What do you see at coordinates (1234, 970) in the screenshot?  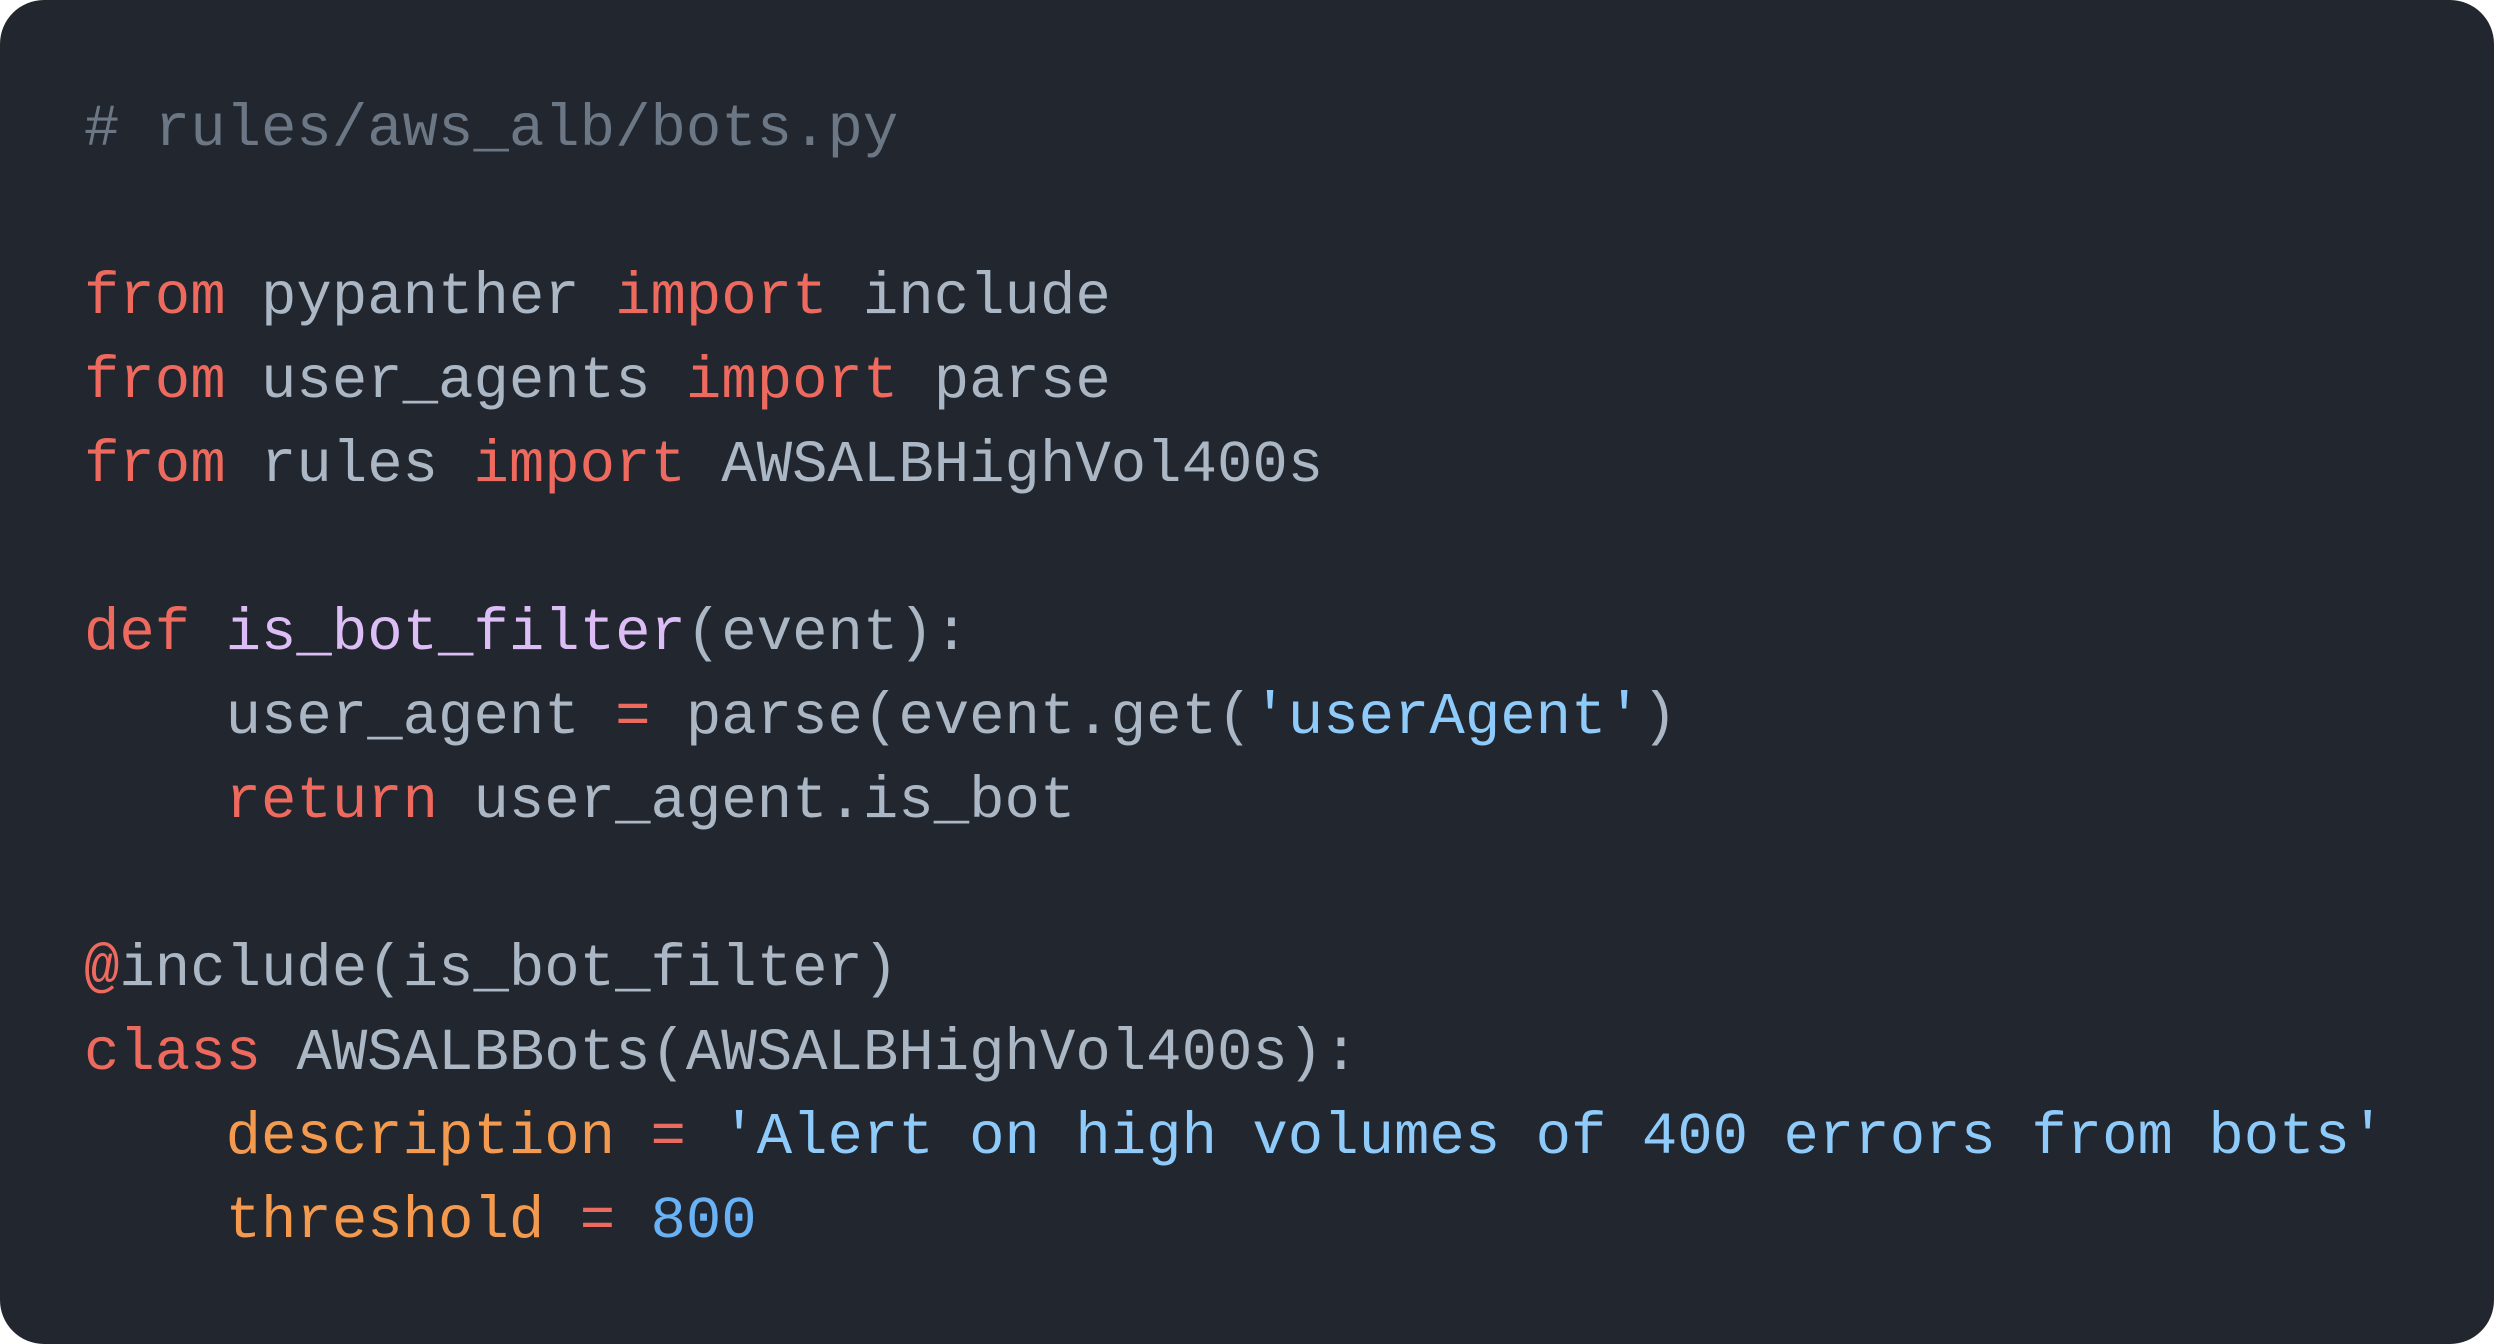 I see `code-line: @include(is_bot_filter)` at bounding box center [1234, 970].